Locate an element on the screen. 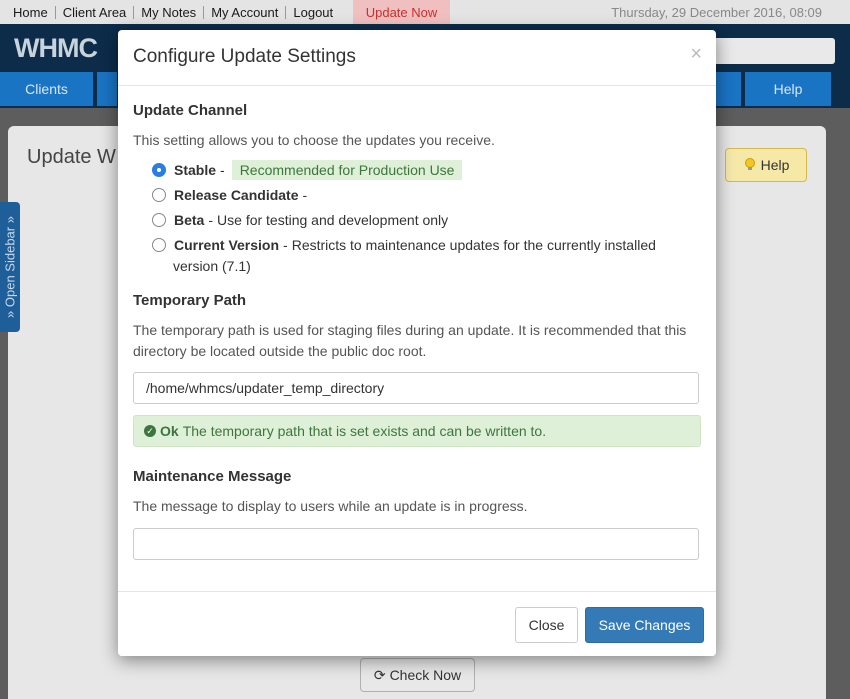 This screenshot has width=850, height=699. temporary-path-heading: Temporary Path is located at coordinates (190, 300).